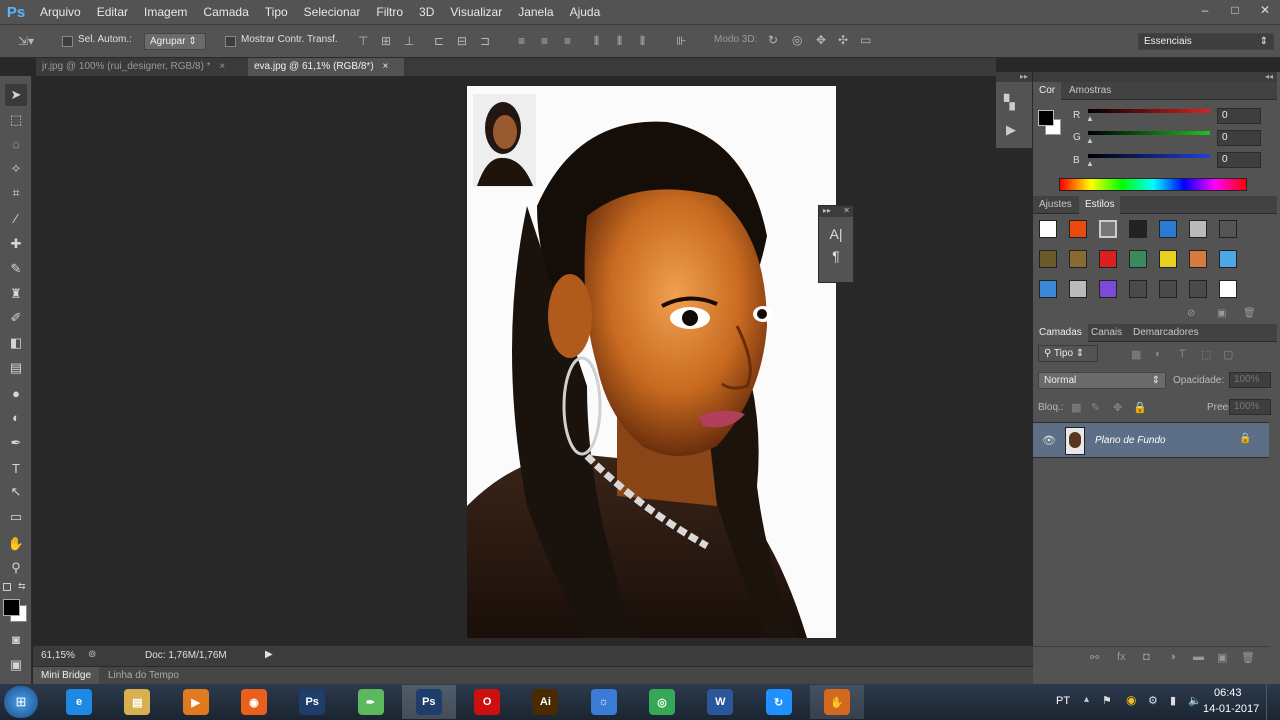  I want to click on tab-jr-close-icon: ×, so click(222, 66).